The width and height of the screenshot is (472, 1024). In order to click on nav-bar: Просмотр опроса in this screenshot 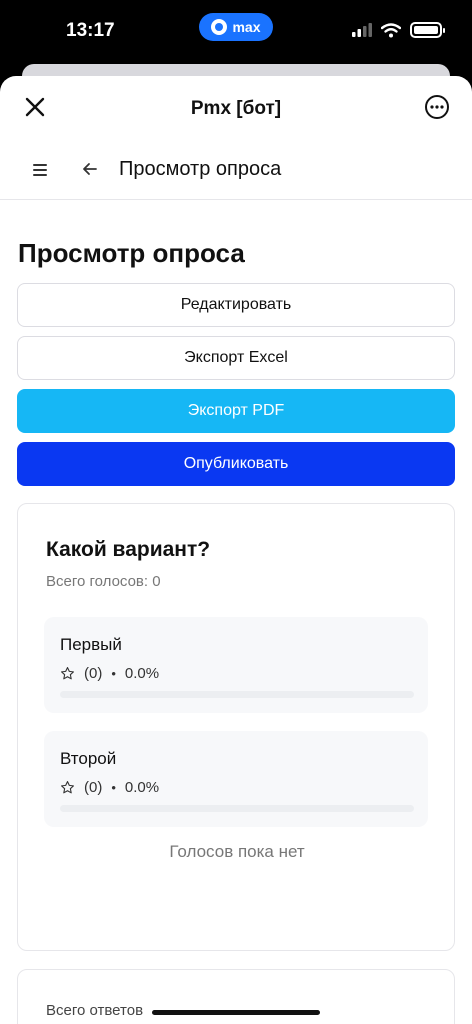, I will do `click(236, 169)`.